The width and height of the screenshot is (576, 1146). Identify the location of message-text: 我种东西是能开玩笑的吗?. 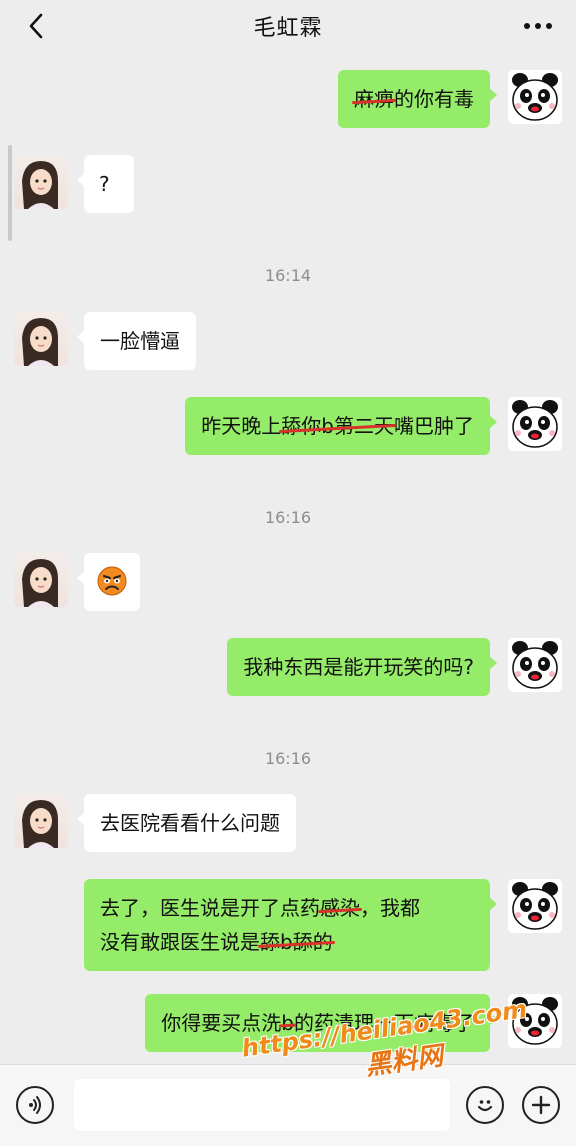
(358, 667).